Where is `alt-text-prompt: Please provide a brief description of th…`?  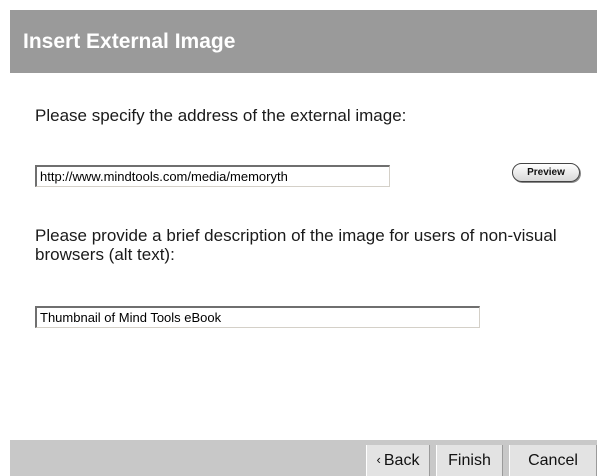
alt-text-prompt: Please provide a brief description of th… is located at coordinates (296, 245).